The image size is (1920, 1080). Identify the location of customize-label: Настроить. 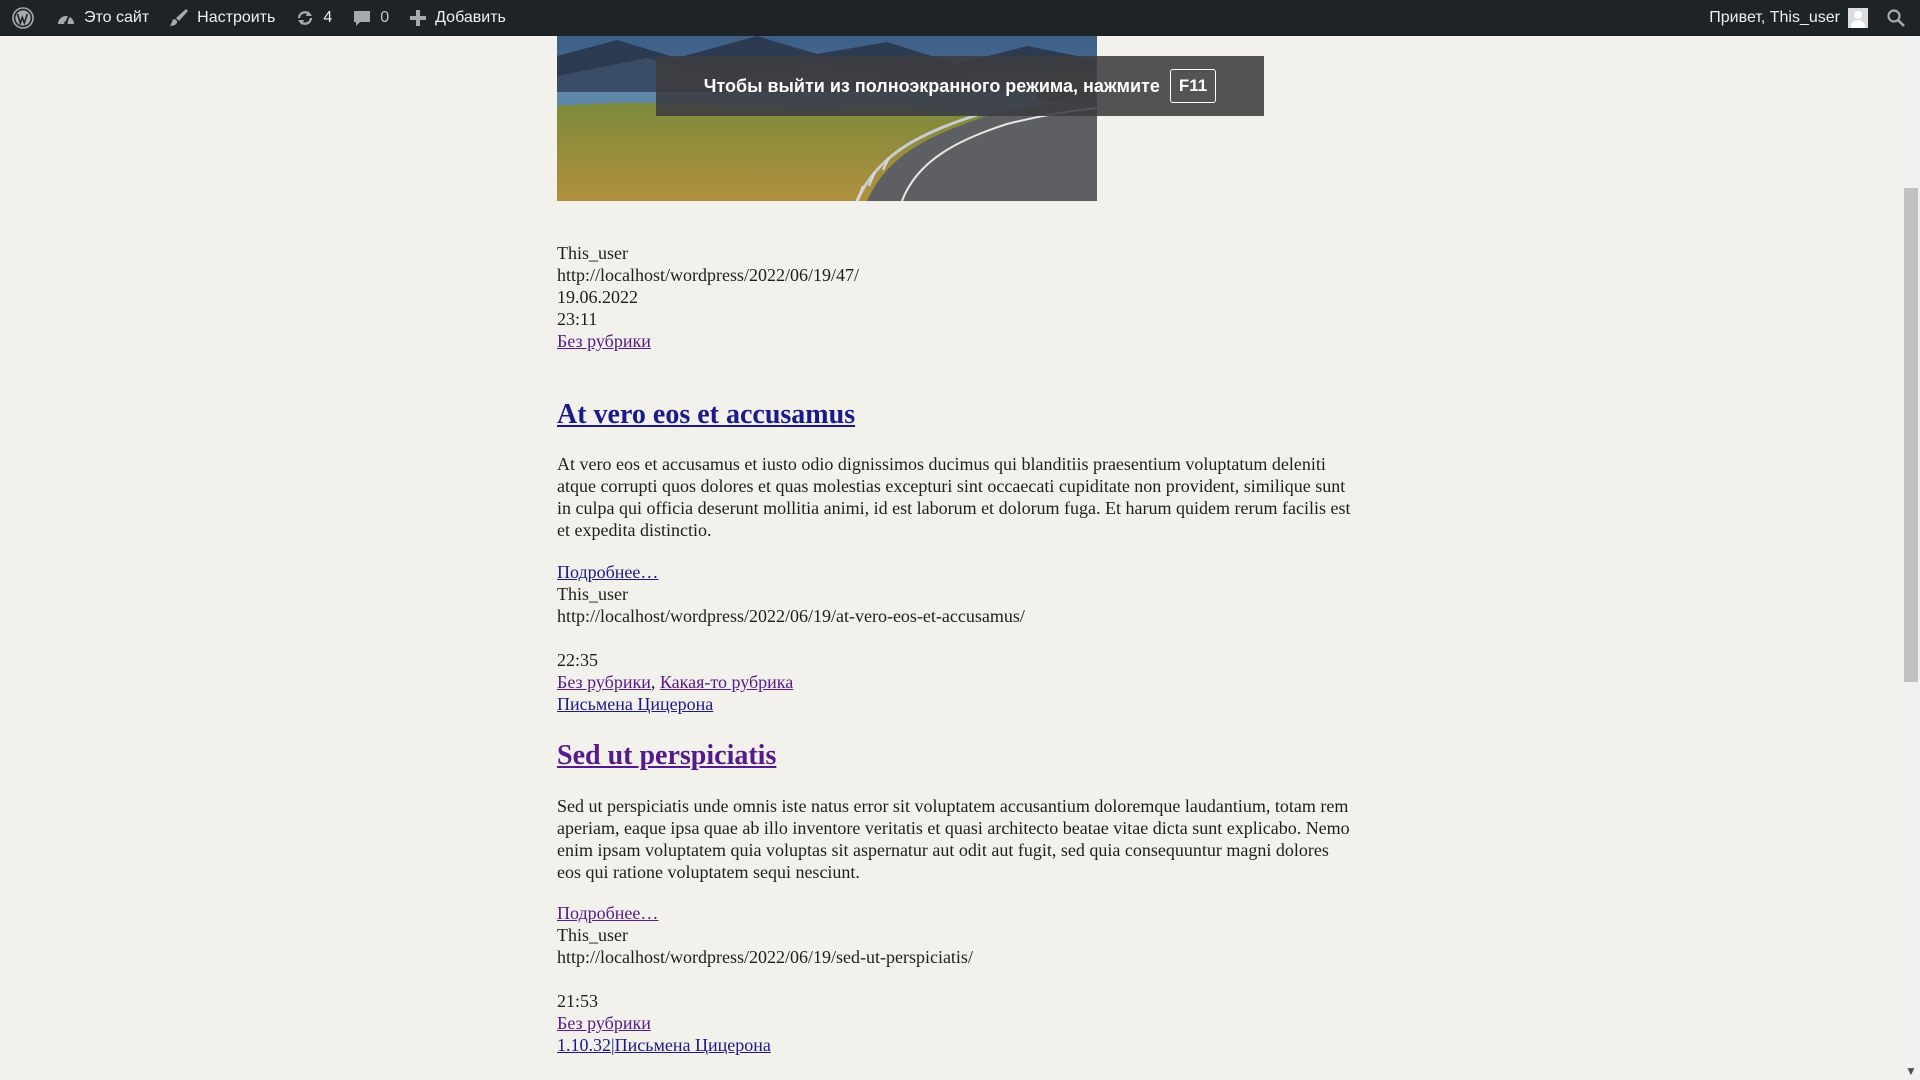
(236, 17).